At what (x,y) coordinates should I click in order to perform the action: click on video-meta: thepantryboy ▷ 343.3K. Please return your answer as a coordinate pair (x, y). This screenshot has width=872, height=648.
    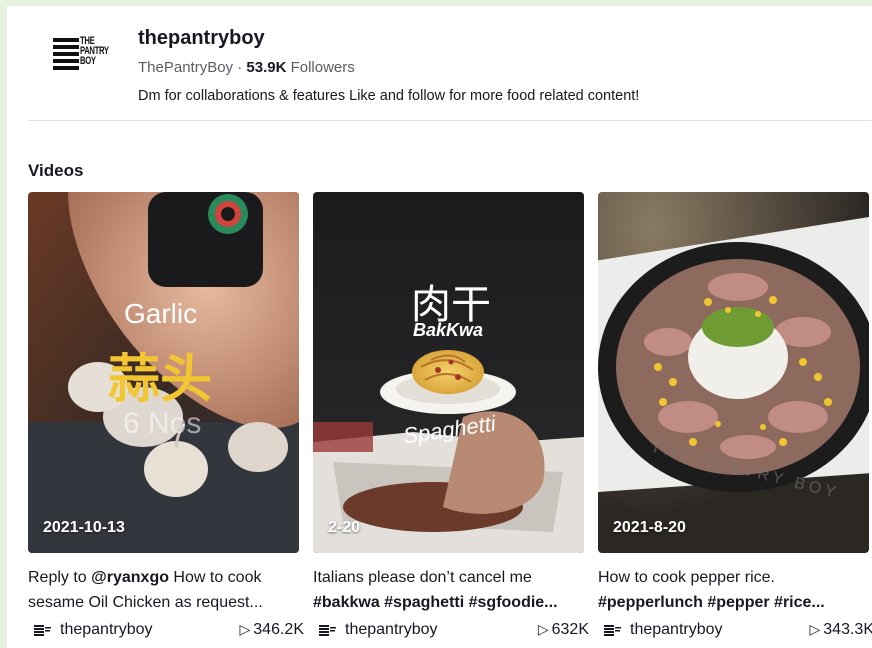
    Looking at the image, I should click on (735, 632).